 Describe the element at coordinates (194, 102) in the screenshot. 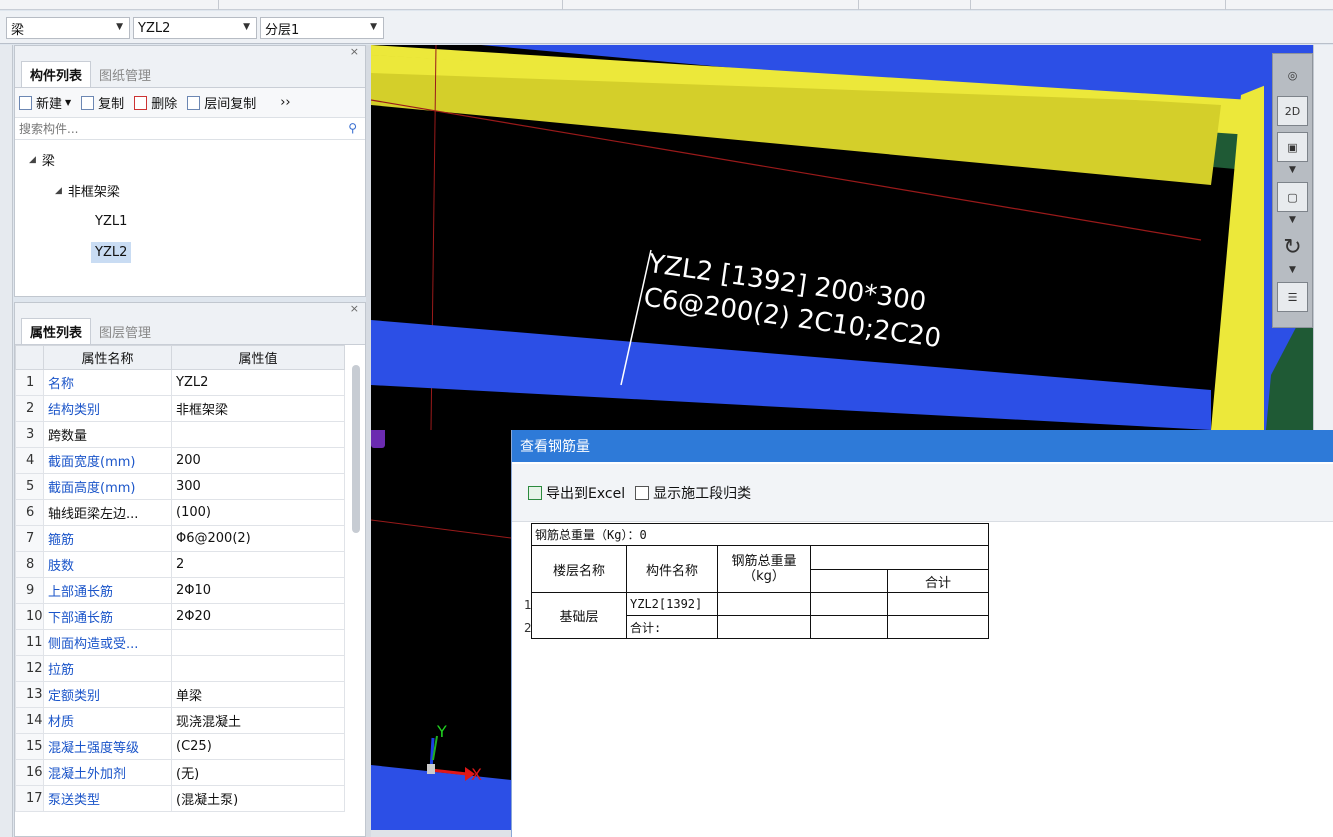

I see `floor-copy-icon` at that location.